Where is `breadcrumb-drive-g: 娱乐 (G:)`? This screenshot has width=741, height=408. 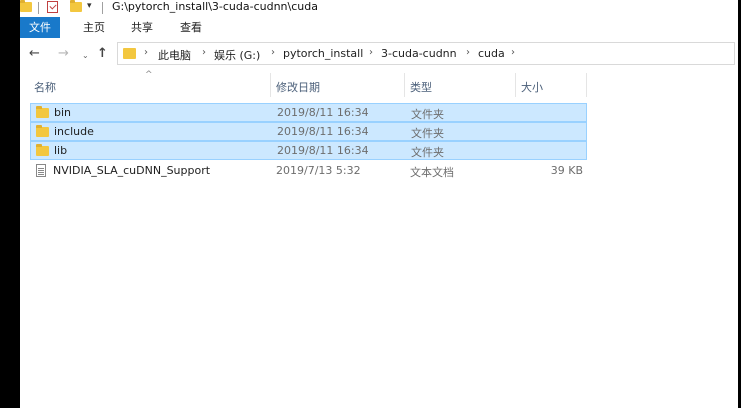
breadcrumb-drive-g: 娱乐 (G:) is located at coordinates (237, 55).